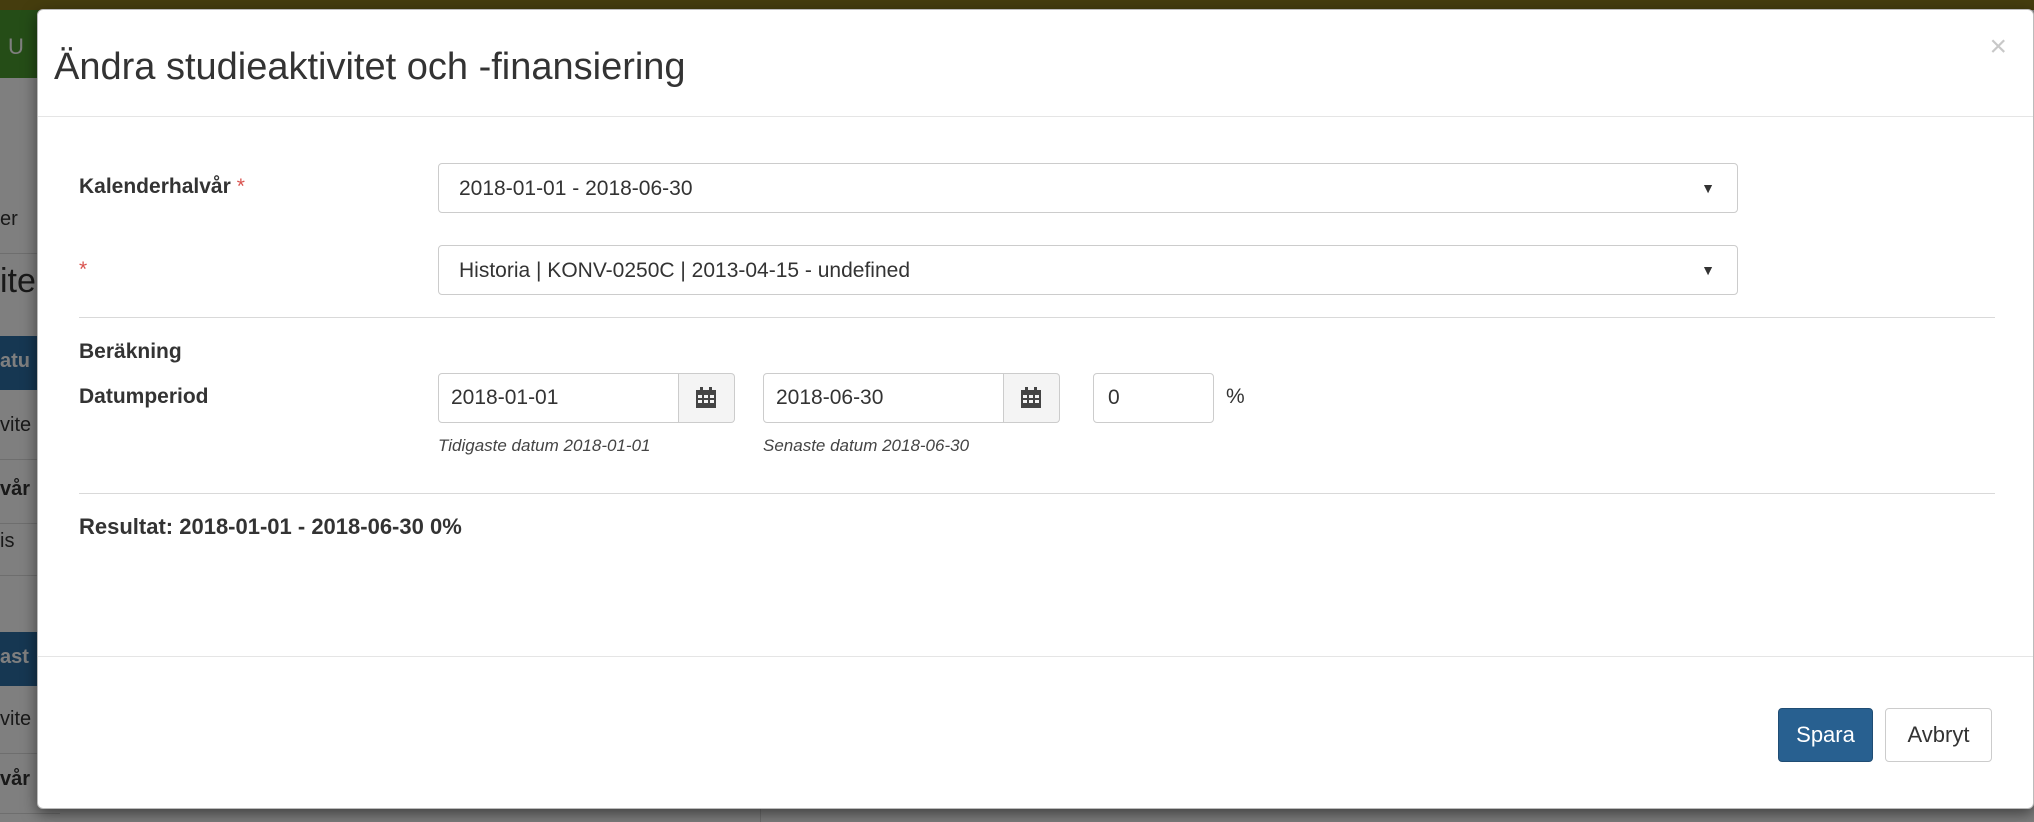  What do you see at coordinates (866, 445) in the screenshot?
I see `end-date-hint: Senaste datum 2018-06-30` at bounding box center [866, 445].